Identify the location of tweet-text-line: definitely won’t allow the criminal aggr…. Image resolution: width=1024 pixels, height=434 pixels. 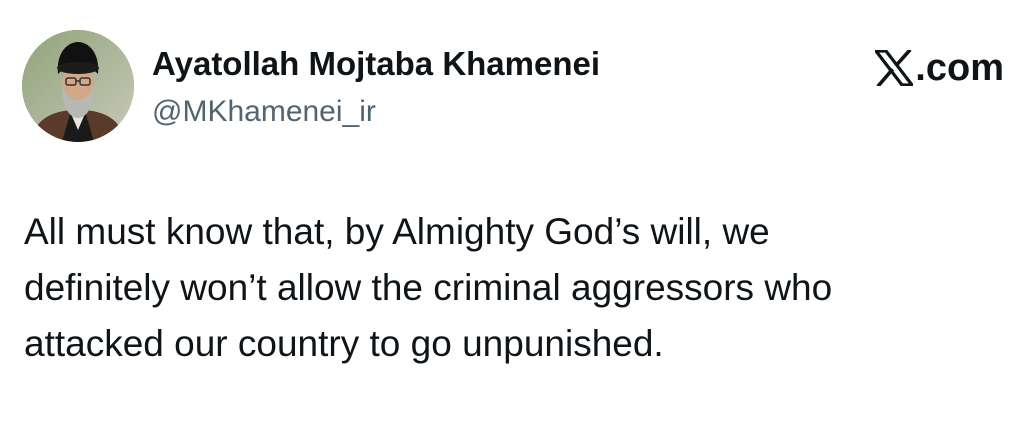
(428, 287).